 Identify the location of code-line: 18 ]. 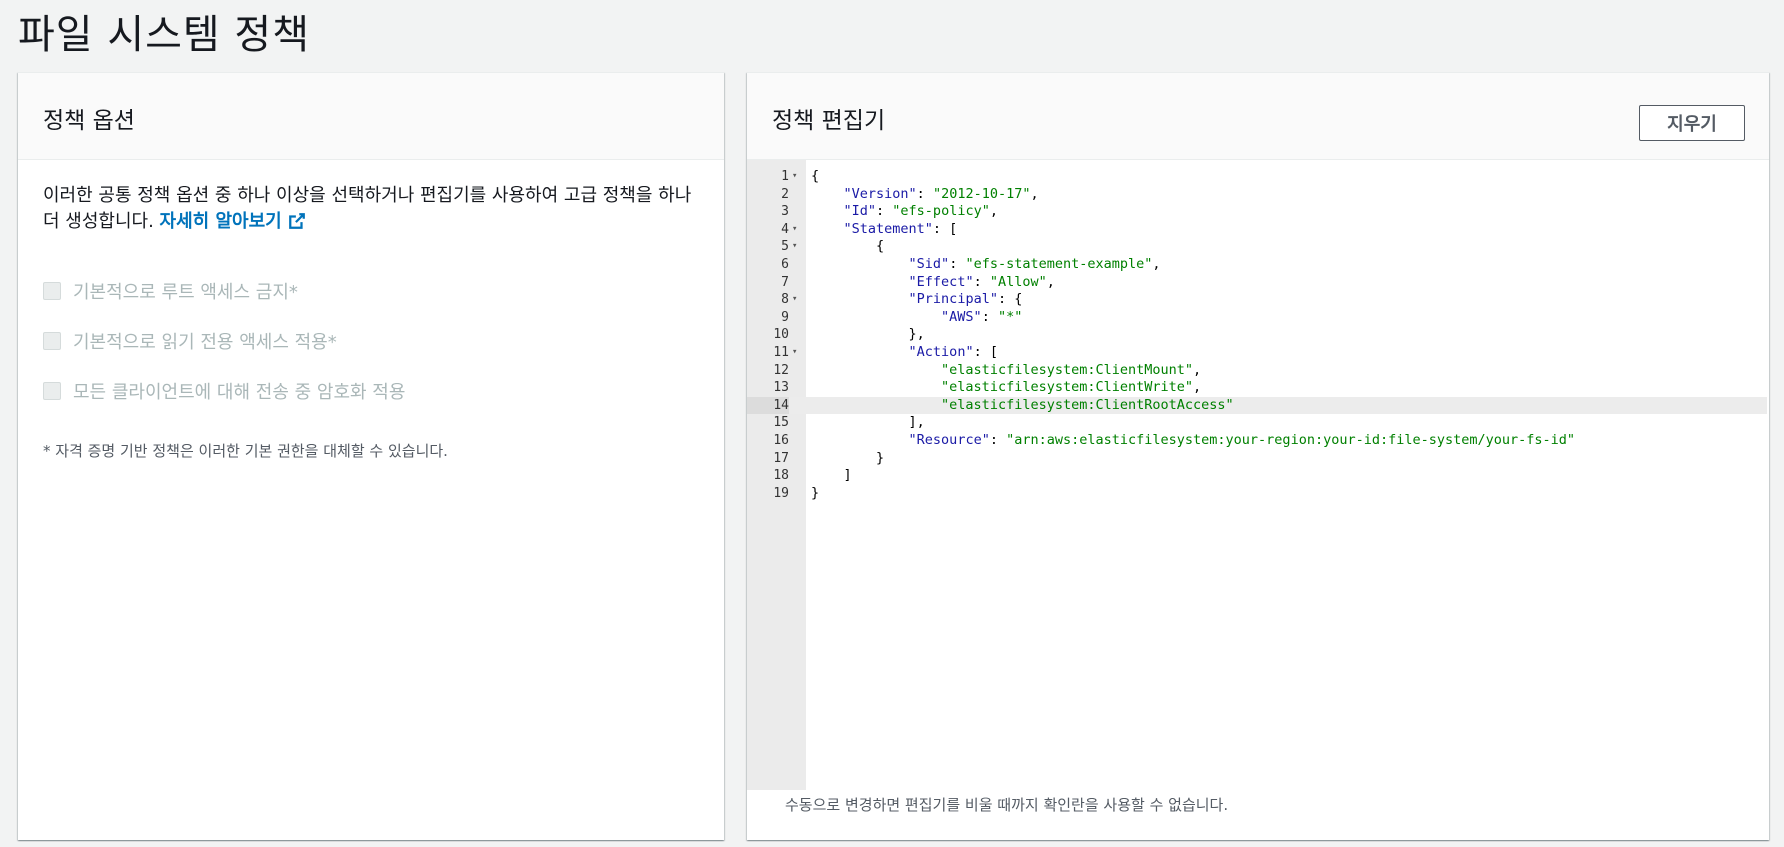
(1257, 476).